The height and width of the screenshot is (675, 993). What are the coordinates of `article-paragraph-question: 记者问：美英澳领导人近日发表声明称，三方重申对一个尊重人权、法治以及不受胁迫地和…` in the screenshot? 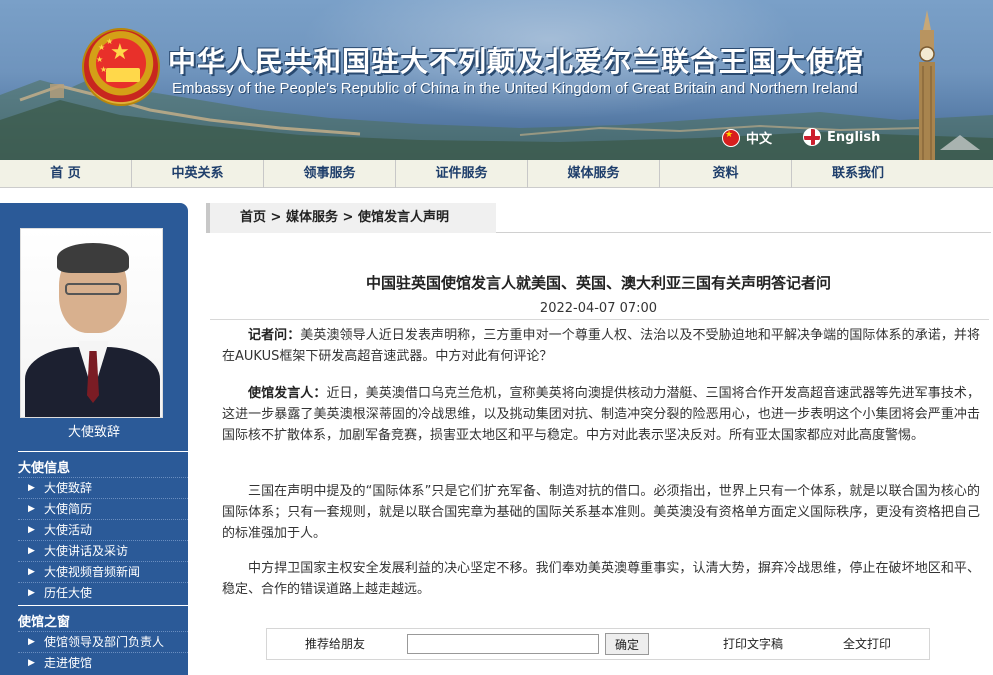 It's located at (601, 346).